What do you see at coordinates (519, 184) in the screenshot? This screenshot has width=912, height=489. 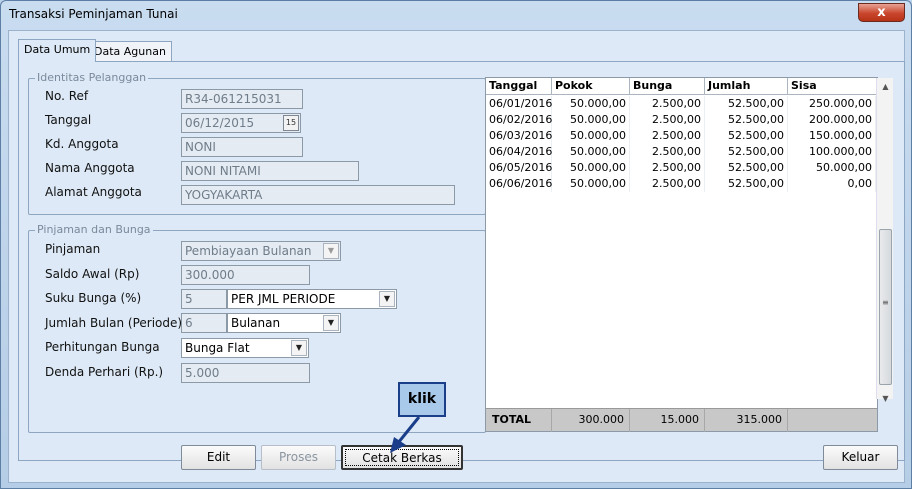 I see `cell-tanggal: 06/06/2016` at bounding box center [519, 184].